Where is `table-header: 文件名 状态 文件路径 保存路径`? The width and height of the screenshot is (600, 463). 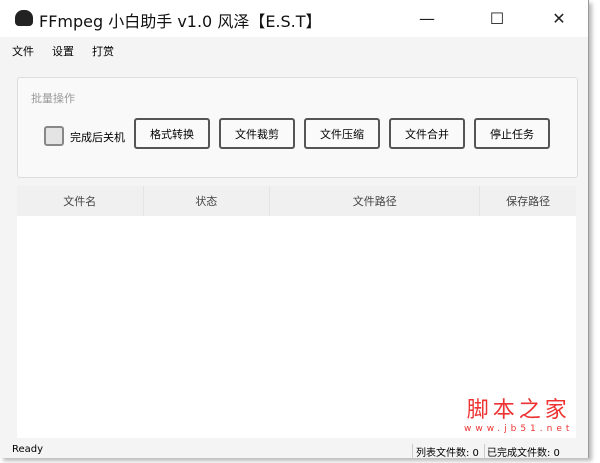
table-header: 文件名 状态 文件路径 保存路径 is located at coordinates (296, 201).